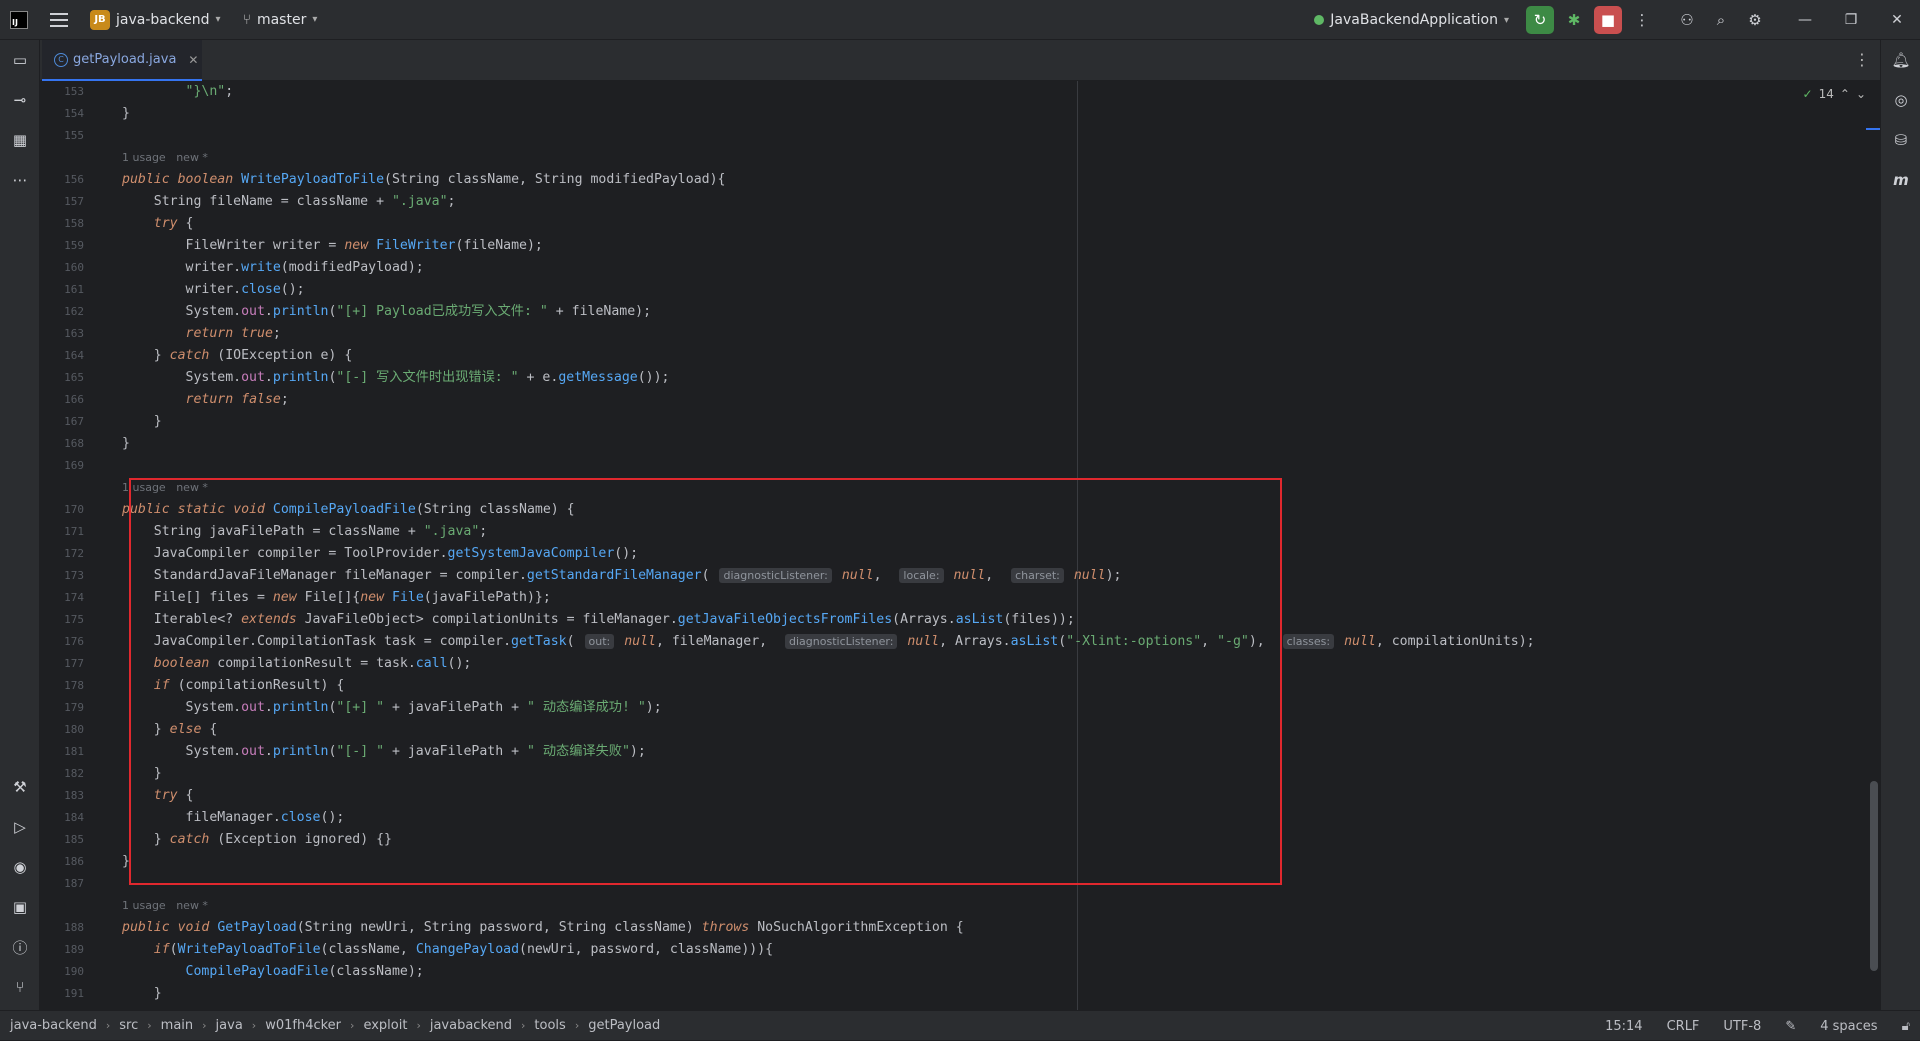 This screenshot has height=1041, width=1920. I want to click on code-line: return true;, so click(201, 334).